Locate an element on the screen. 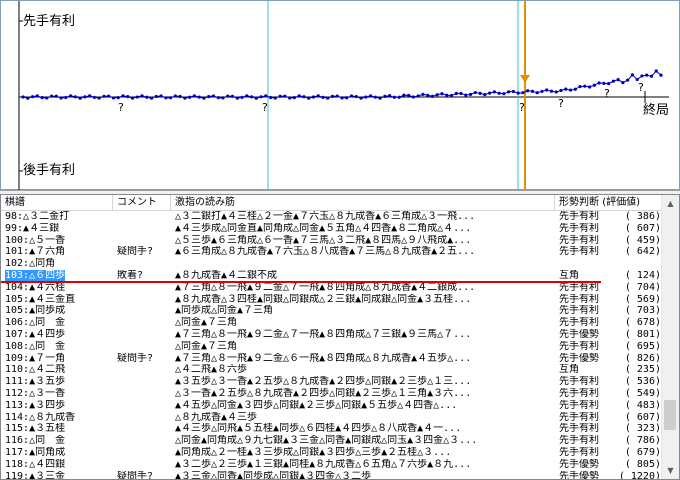  scroll-down-icon: ▼ is located at coordinates (670, 470).